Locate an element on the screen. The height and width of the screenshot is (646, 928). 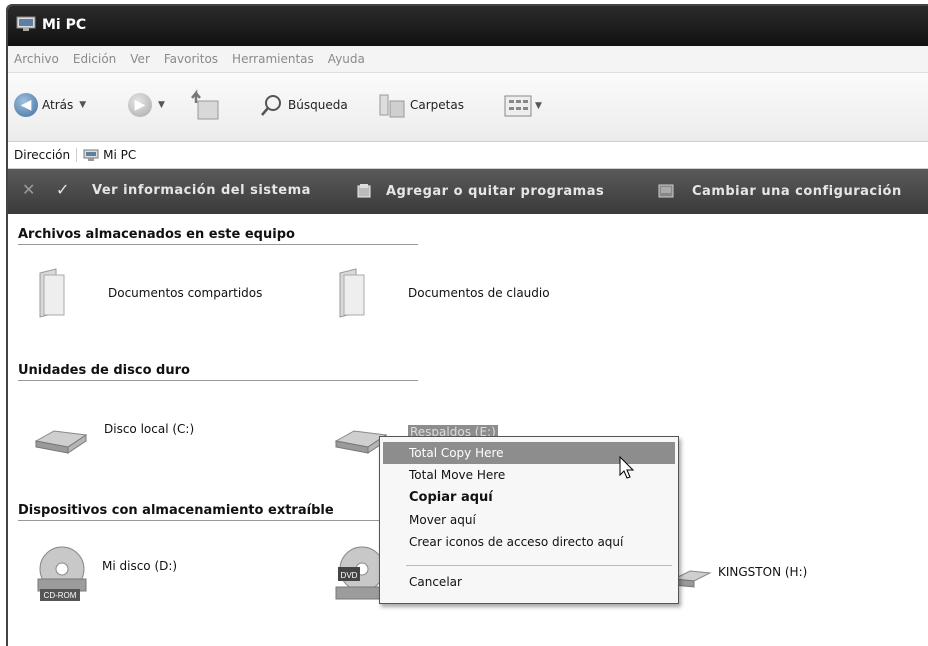
menu-favoritos: Favoritos is located at coordinates (191, 59).